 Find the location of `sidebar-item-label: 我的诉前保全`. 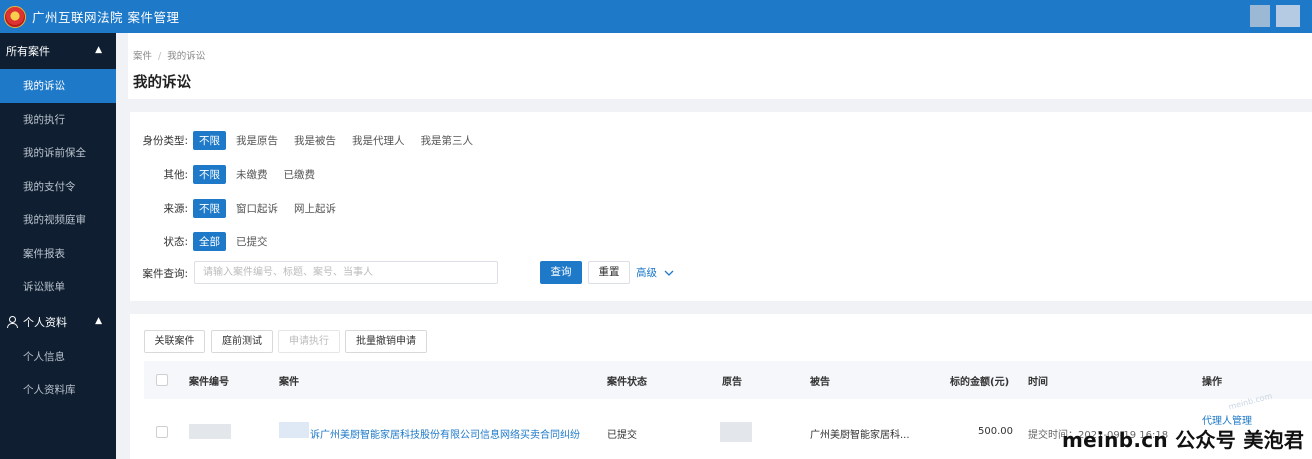

sidebar-item-label: 我的诉前保全 is located at coordinates (54, 153).